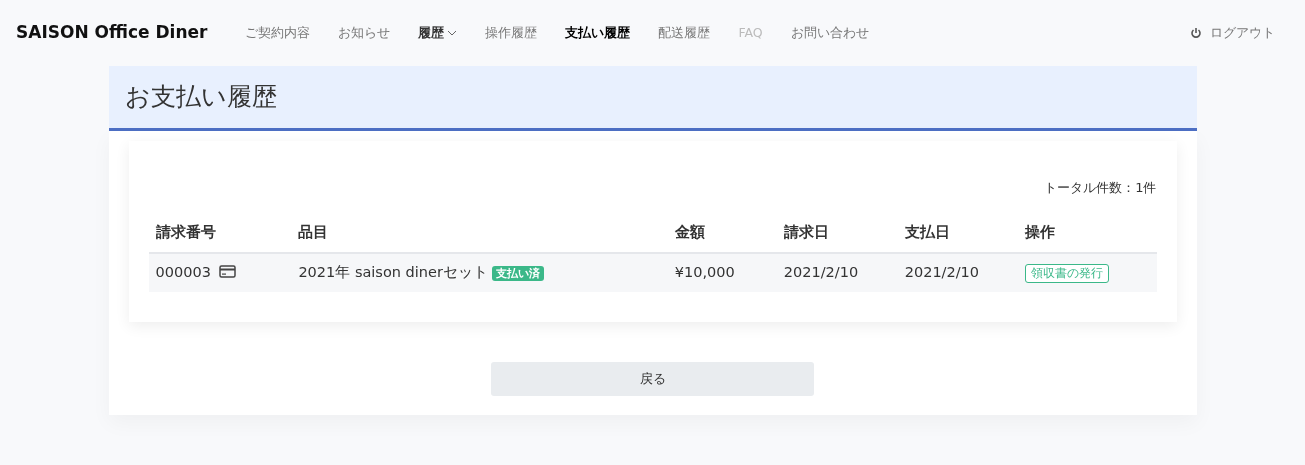 The width and height of the screenshot is (1305, 465). Describe the element at coordinates (829, 33) in the screenshot. I see `nav-link: お問い合わせ` at that location.